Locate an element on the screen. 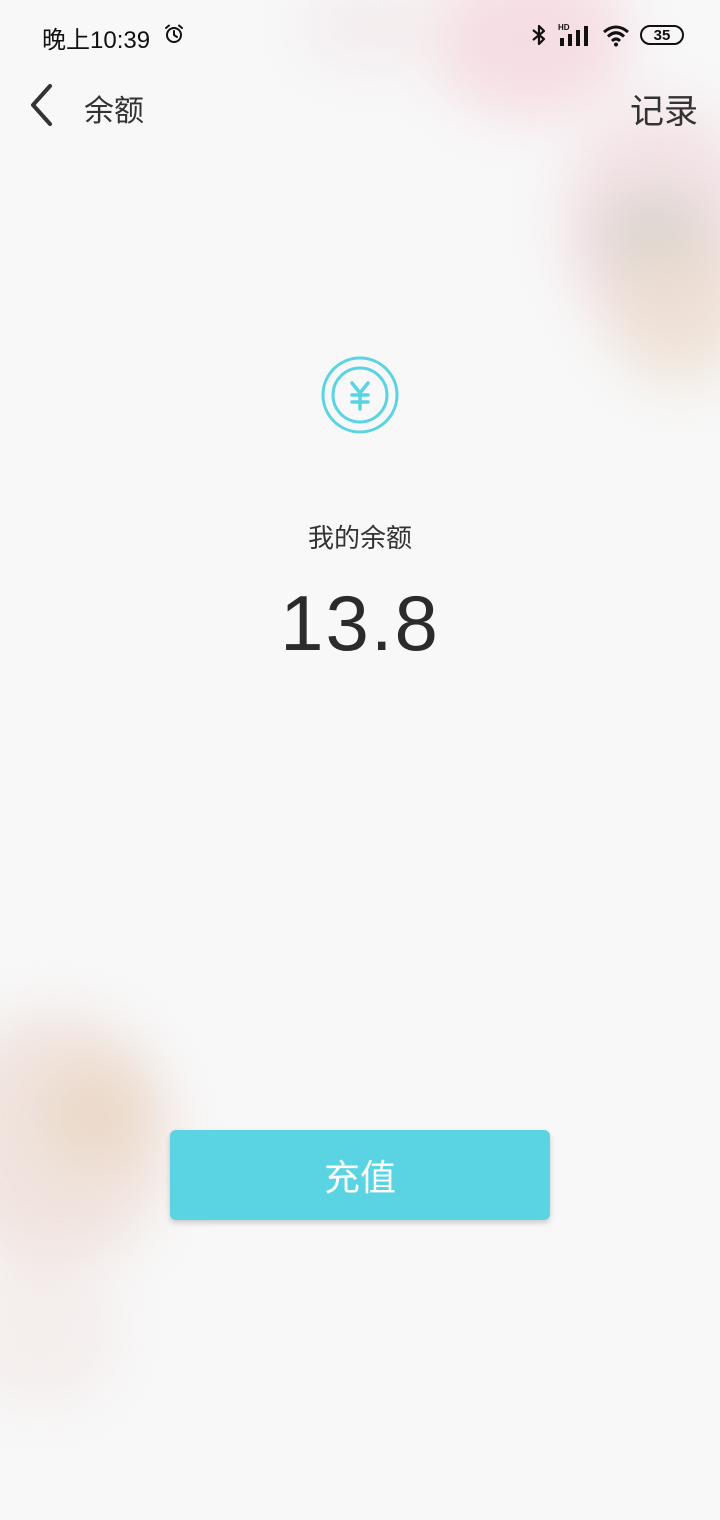  svg-text: HD is located at coordinates (564, 27).